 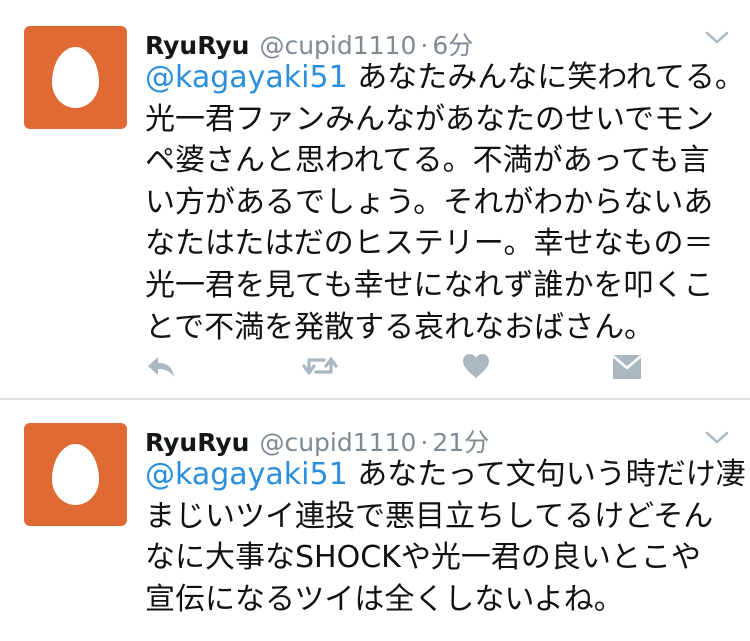 I want to click on retweet-icon, so click(x=320, y=366).